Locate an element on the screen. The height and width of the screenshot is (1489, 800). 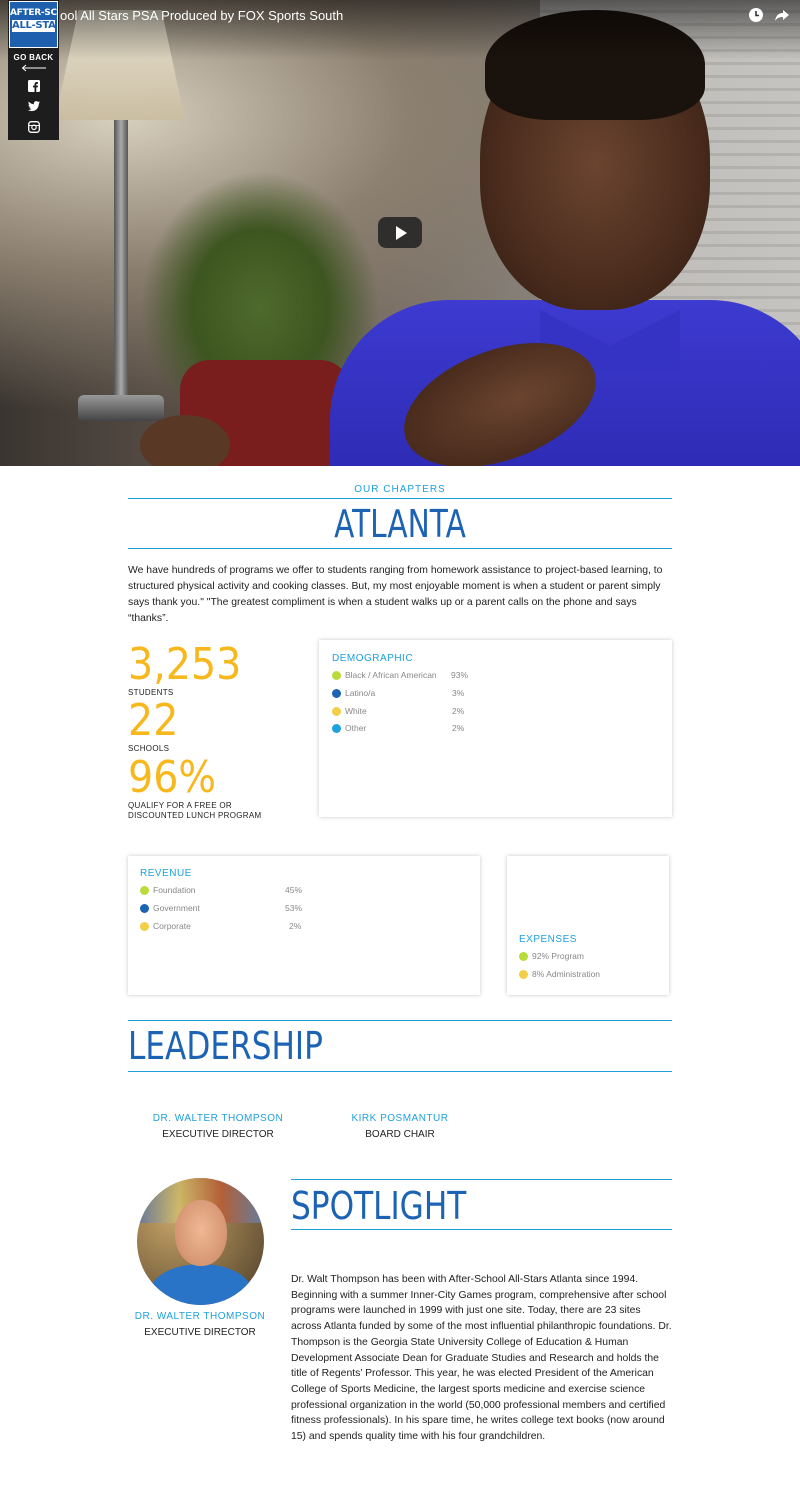
legend-value: 45% is located at coordinates (294, 890).